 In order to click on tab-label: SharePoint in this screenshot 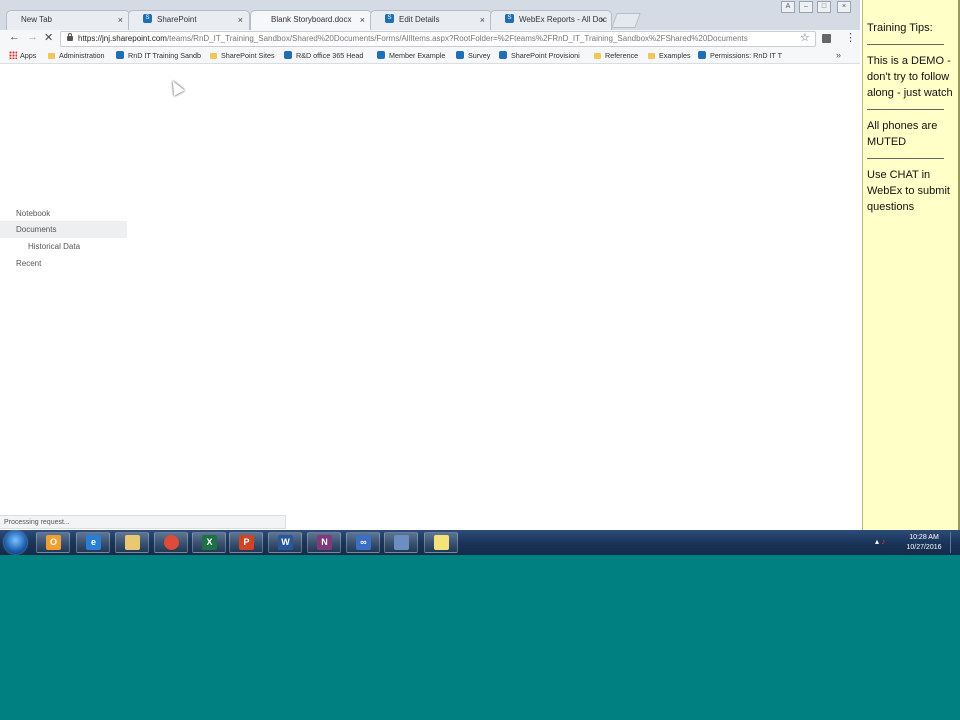, I will do `click(177, 19)`.